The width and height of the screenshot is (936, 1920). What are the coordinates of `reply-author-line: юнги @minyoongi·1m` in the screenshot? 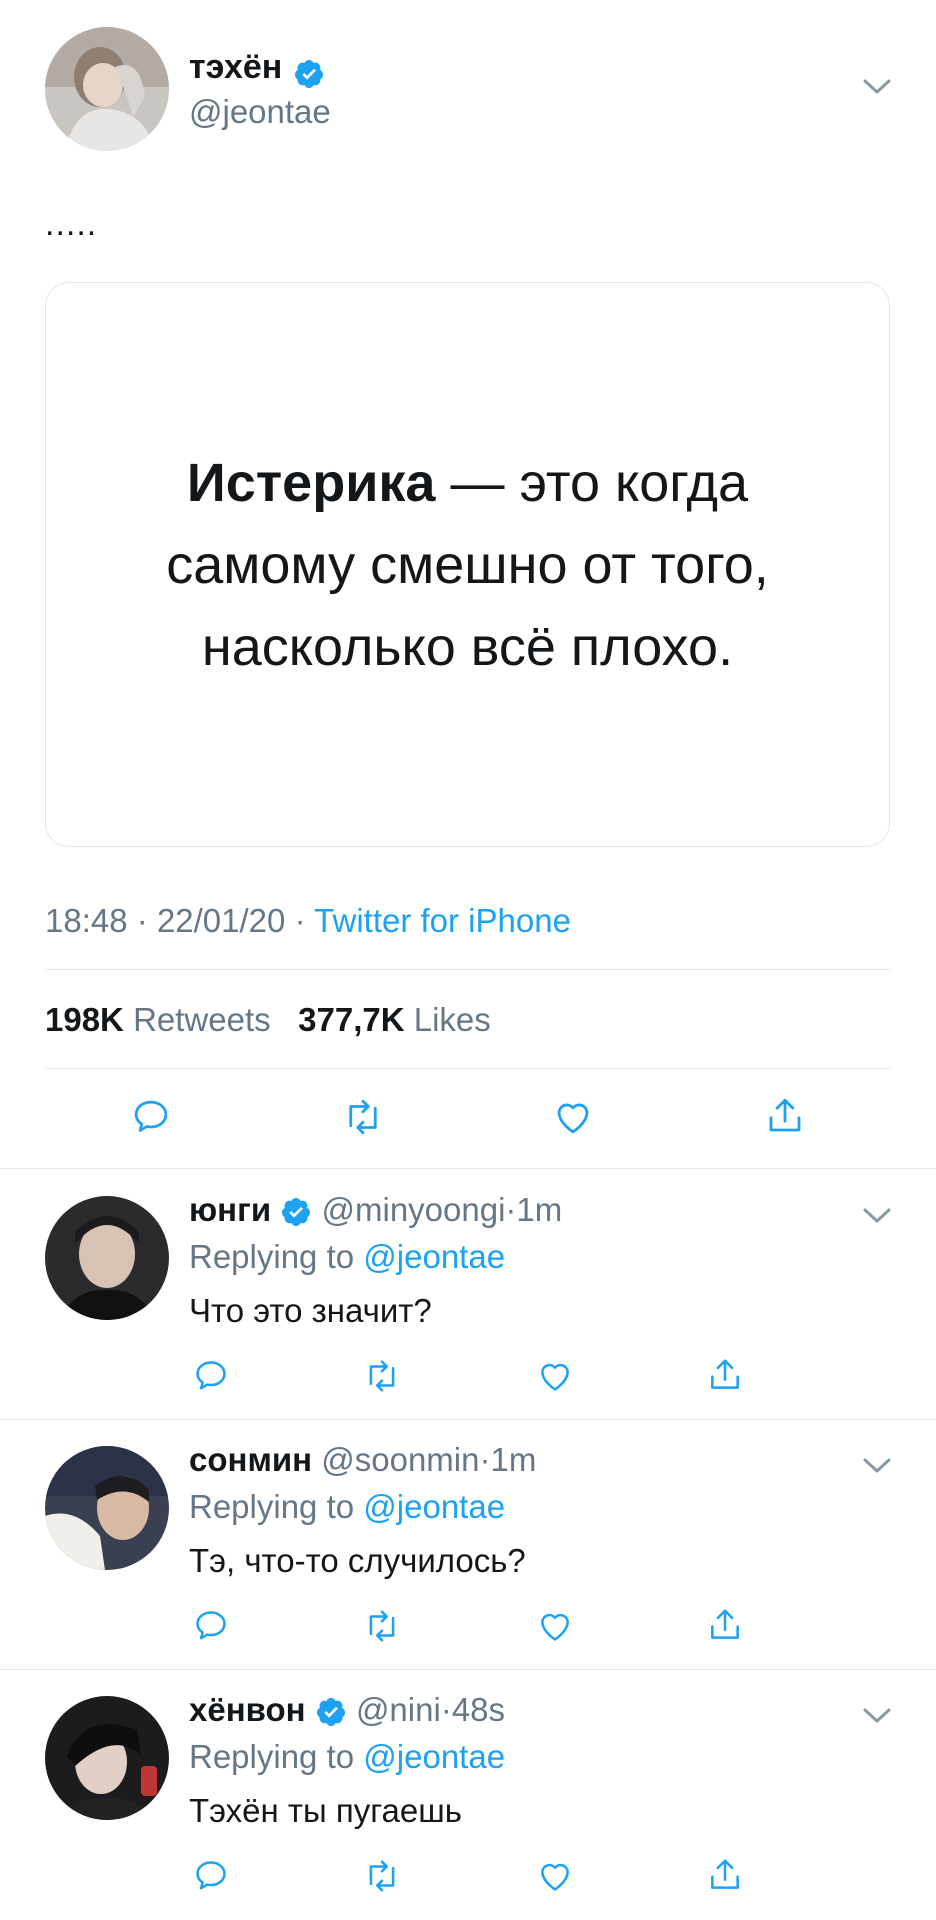 It's located at (375, 1210).